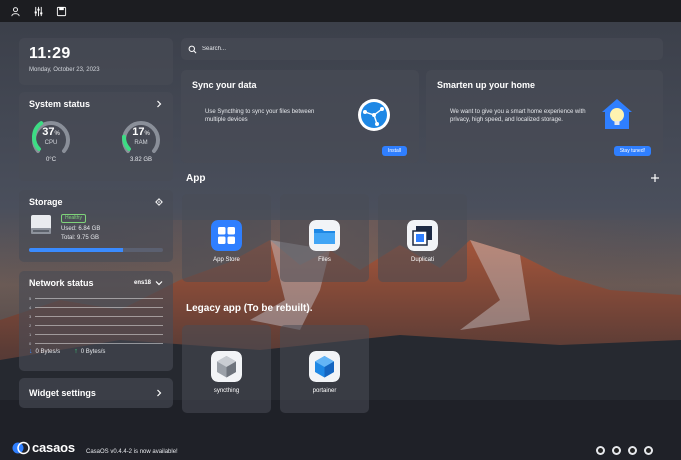 The image size is (681, 460). Describe the element at coordinates (73, 218) in the screenshot. I see `health-badge: Healthy` at that location.